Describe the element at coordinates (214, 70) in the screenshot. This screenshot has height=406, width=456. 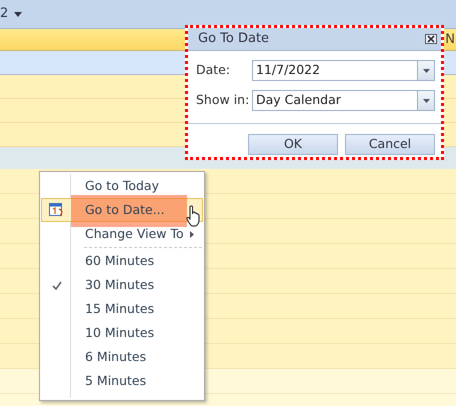
I see `field-label: Date:` at that location.